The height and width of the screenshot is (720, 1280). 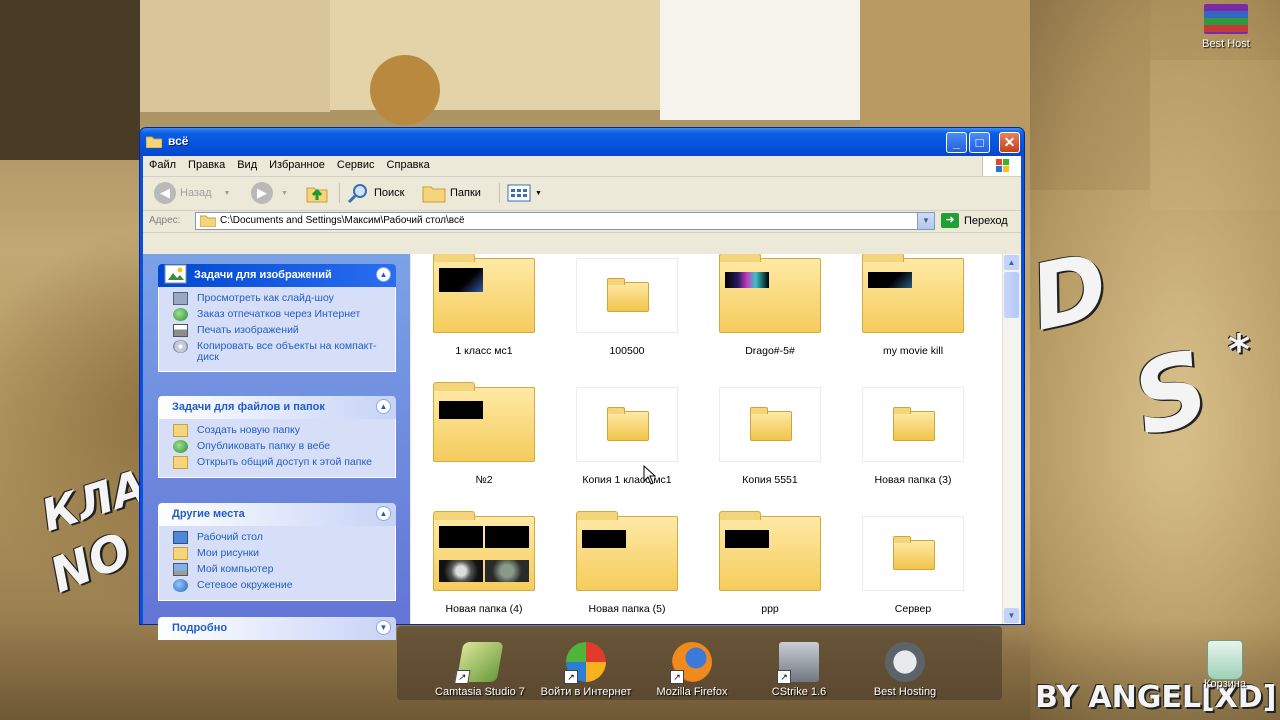 What do you see at coordinates (484, 480) in the screenshot?
I see `folder-name: №2` at bounding box center [484, 480].